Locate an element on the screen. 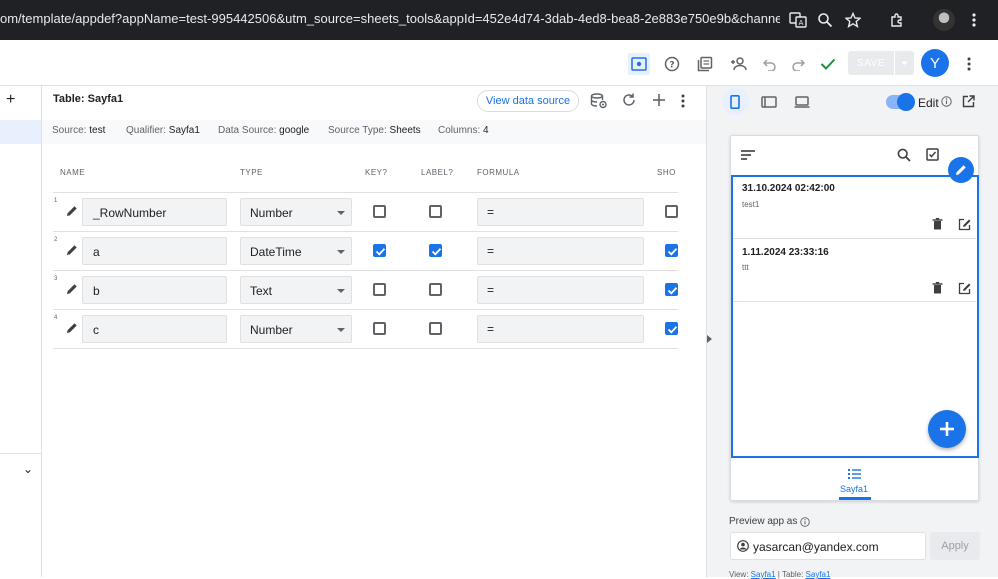 This screenshot has width=998, height=579. column-name-field: a is located at coordinates (154, 251).